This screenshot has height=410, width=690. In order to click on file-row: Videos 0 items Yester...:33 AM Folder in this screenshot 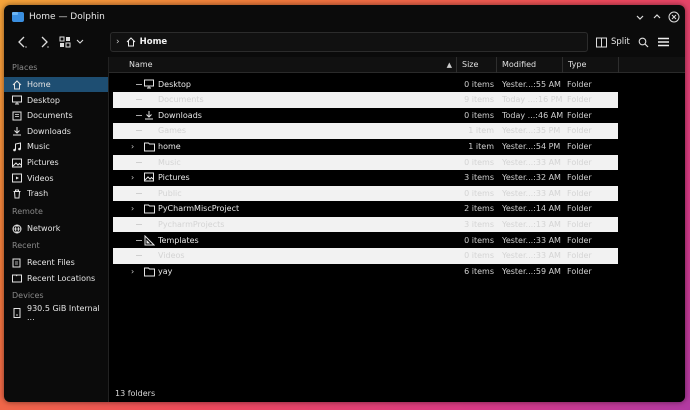, I will do `click(365, 256)`.